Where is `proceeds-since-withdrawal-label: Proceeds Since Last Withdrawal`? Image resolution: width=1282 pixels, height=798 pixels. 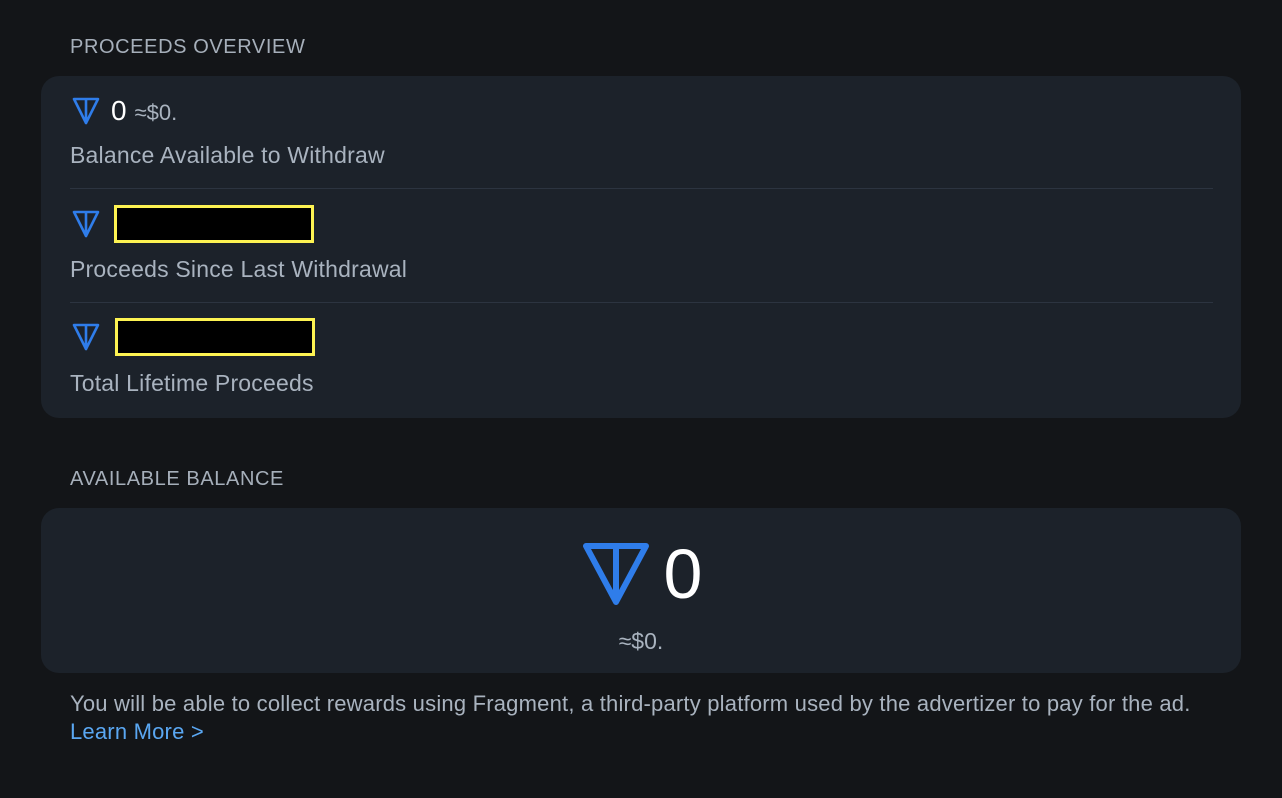
proceeds-since-withdrawal-label: Proceeds Since Last Withdrawal is located at coordinates (239, 269).